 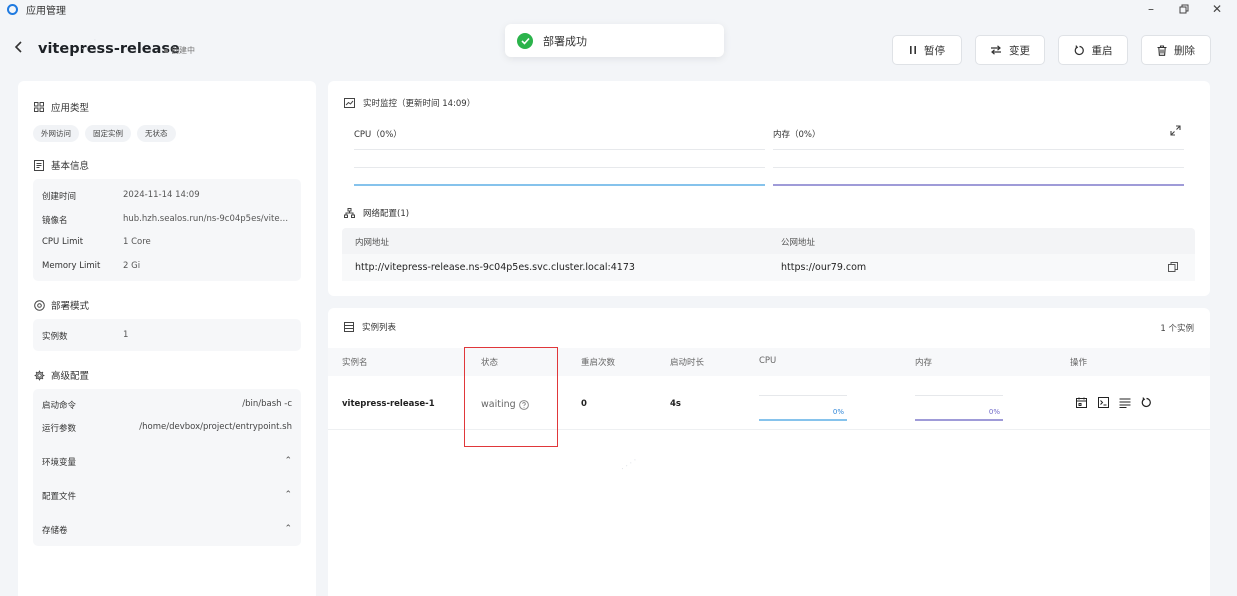 What do you see at coordinates (1146, 402) in the screenshot?
I see `restart-instance-icon` at bounding box center [1146, 402].